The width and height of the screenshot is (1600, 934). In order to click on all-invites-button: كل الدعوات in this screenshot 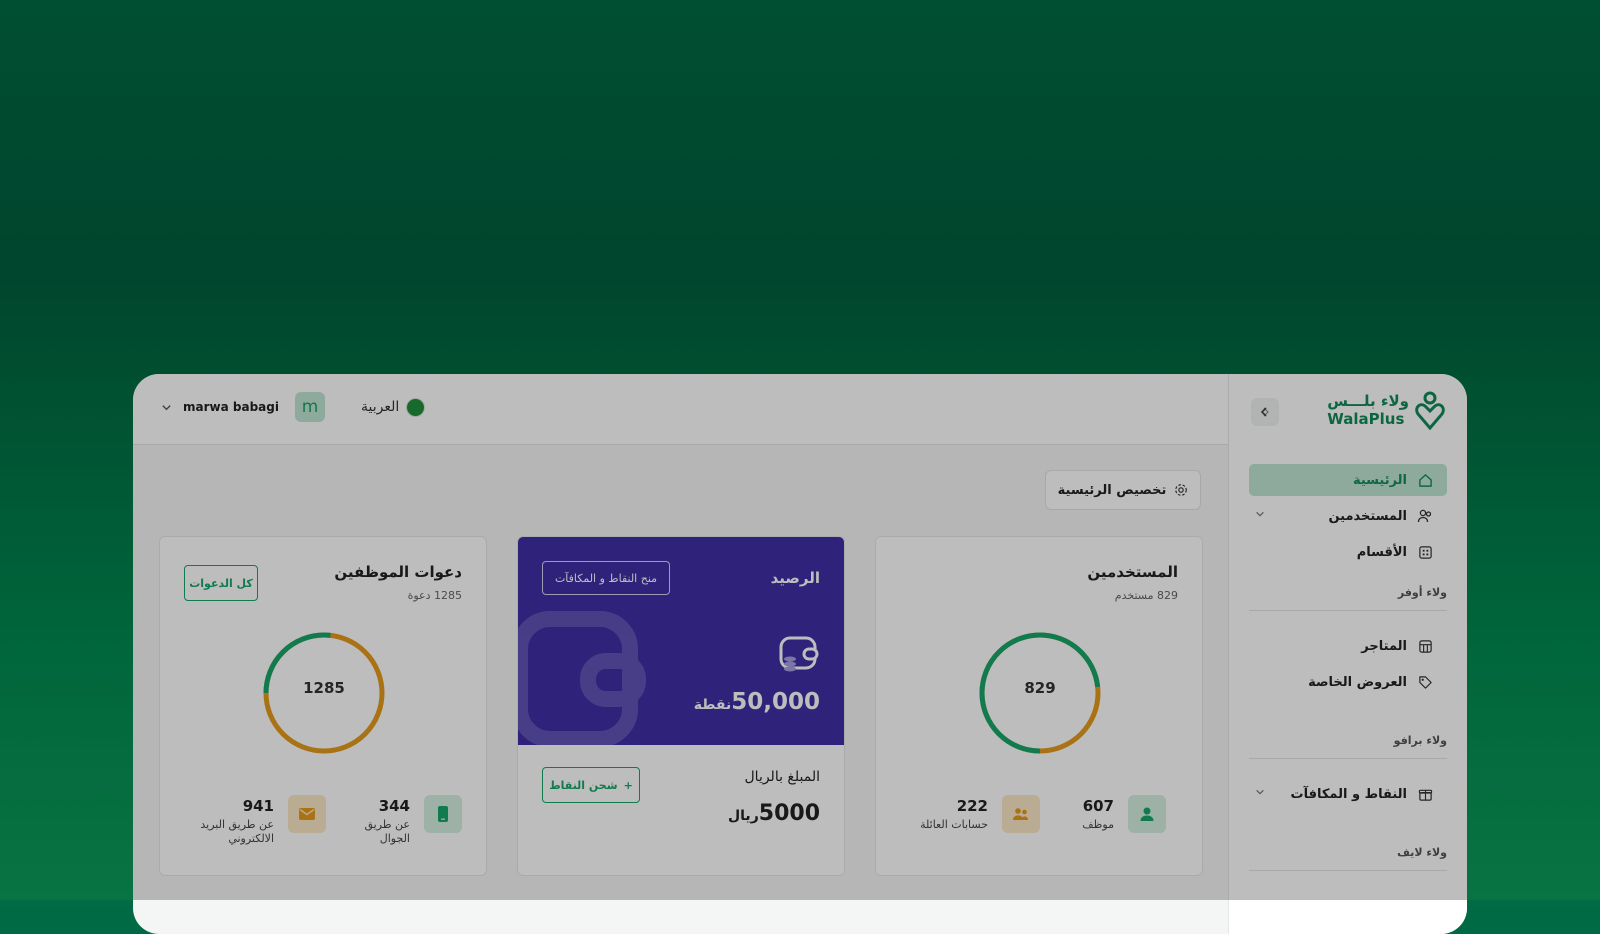, I will do `click(221, 583)`.